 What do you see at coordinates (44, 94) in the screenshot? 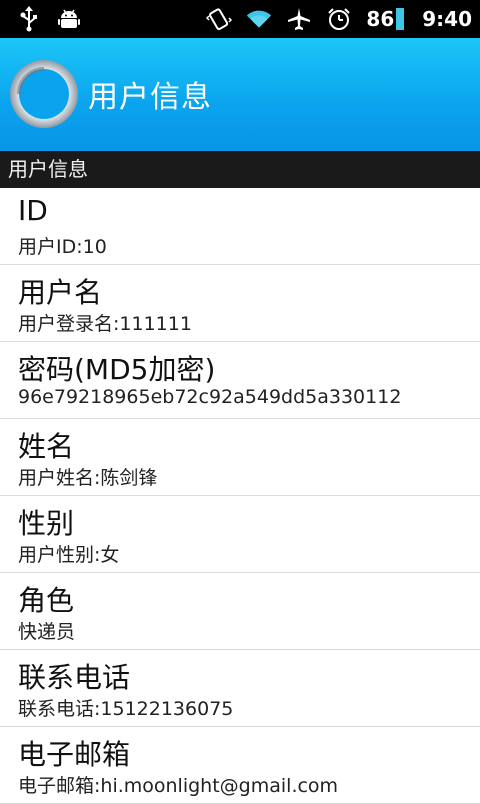
I see `circle-logo-icon` at bounding box center [44, 94].